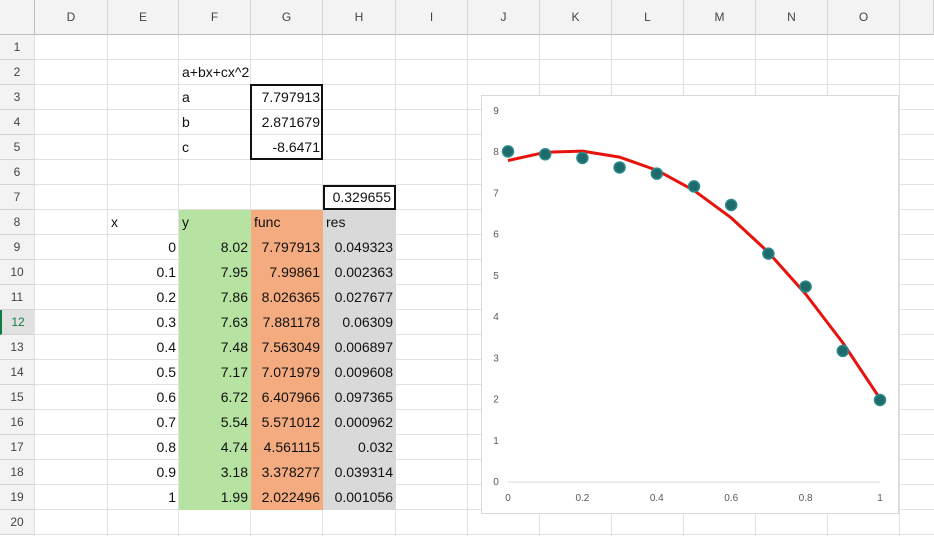  Describe the element at coordinates (215, 17) in the screenshot. I see `column-header-F: F` at that location.